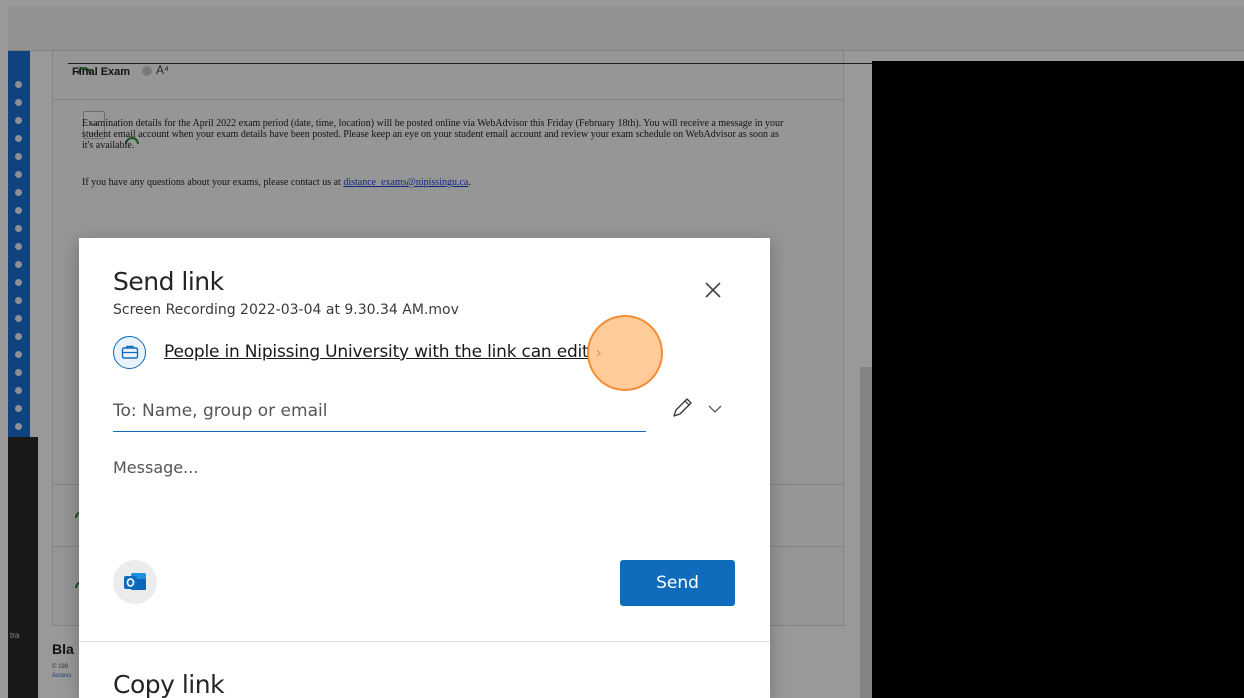 The image size is (1244, 698). What do you see at coordinates (424, 641) in the screenshot?
I see `section-divider` at bounding box center [424, 641].